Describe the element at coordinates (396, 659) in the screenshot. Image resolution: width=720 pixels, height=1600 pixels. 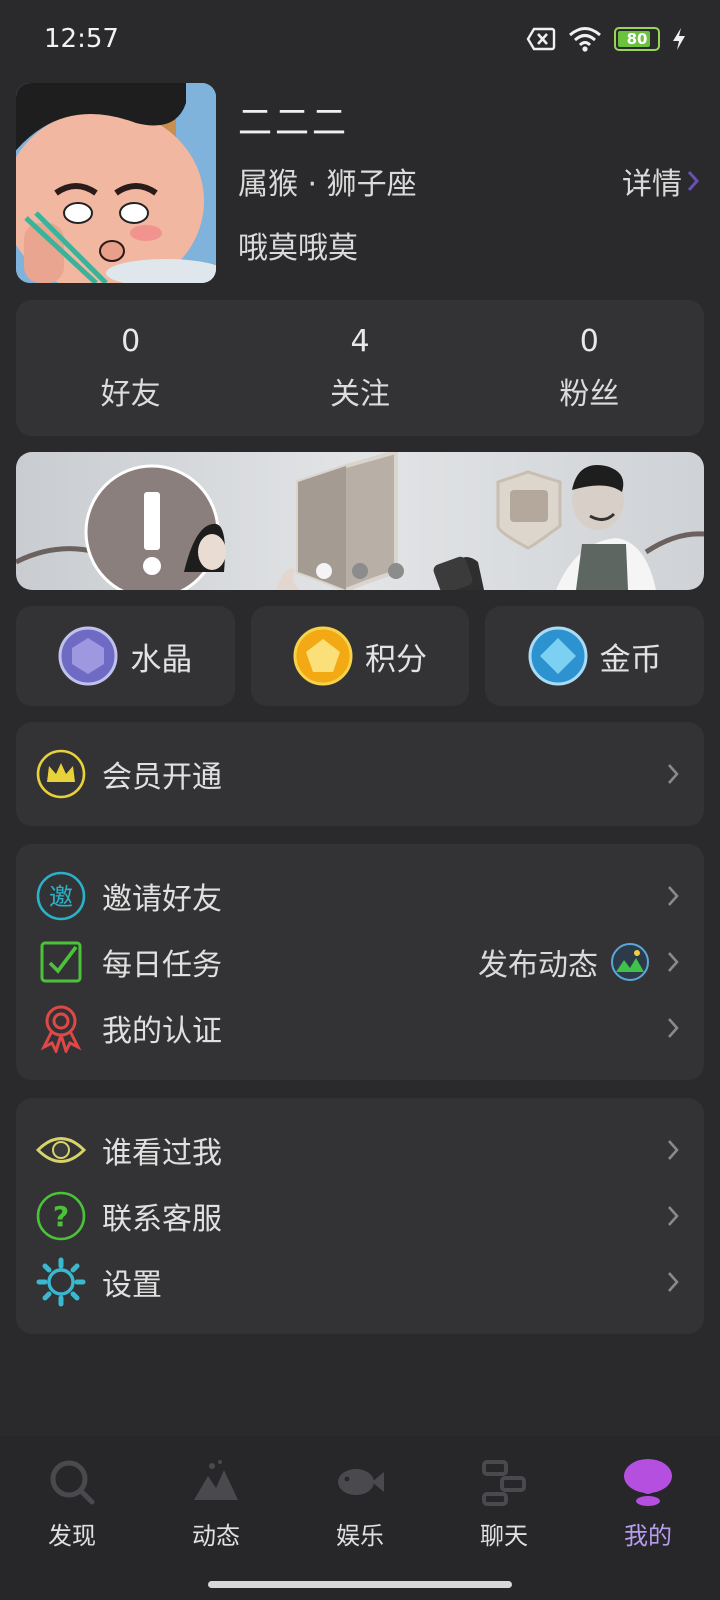
I see `points-label: 积分` at that location.